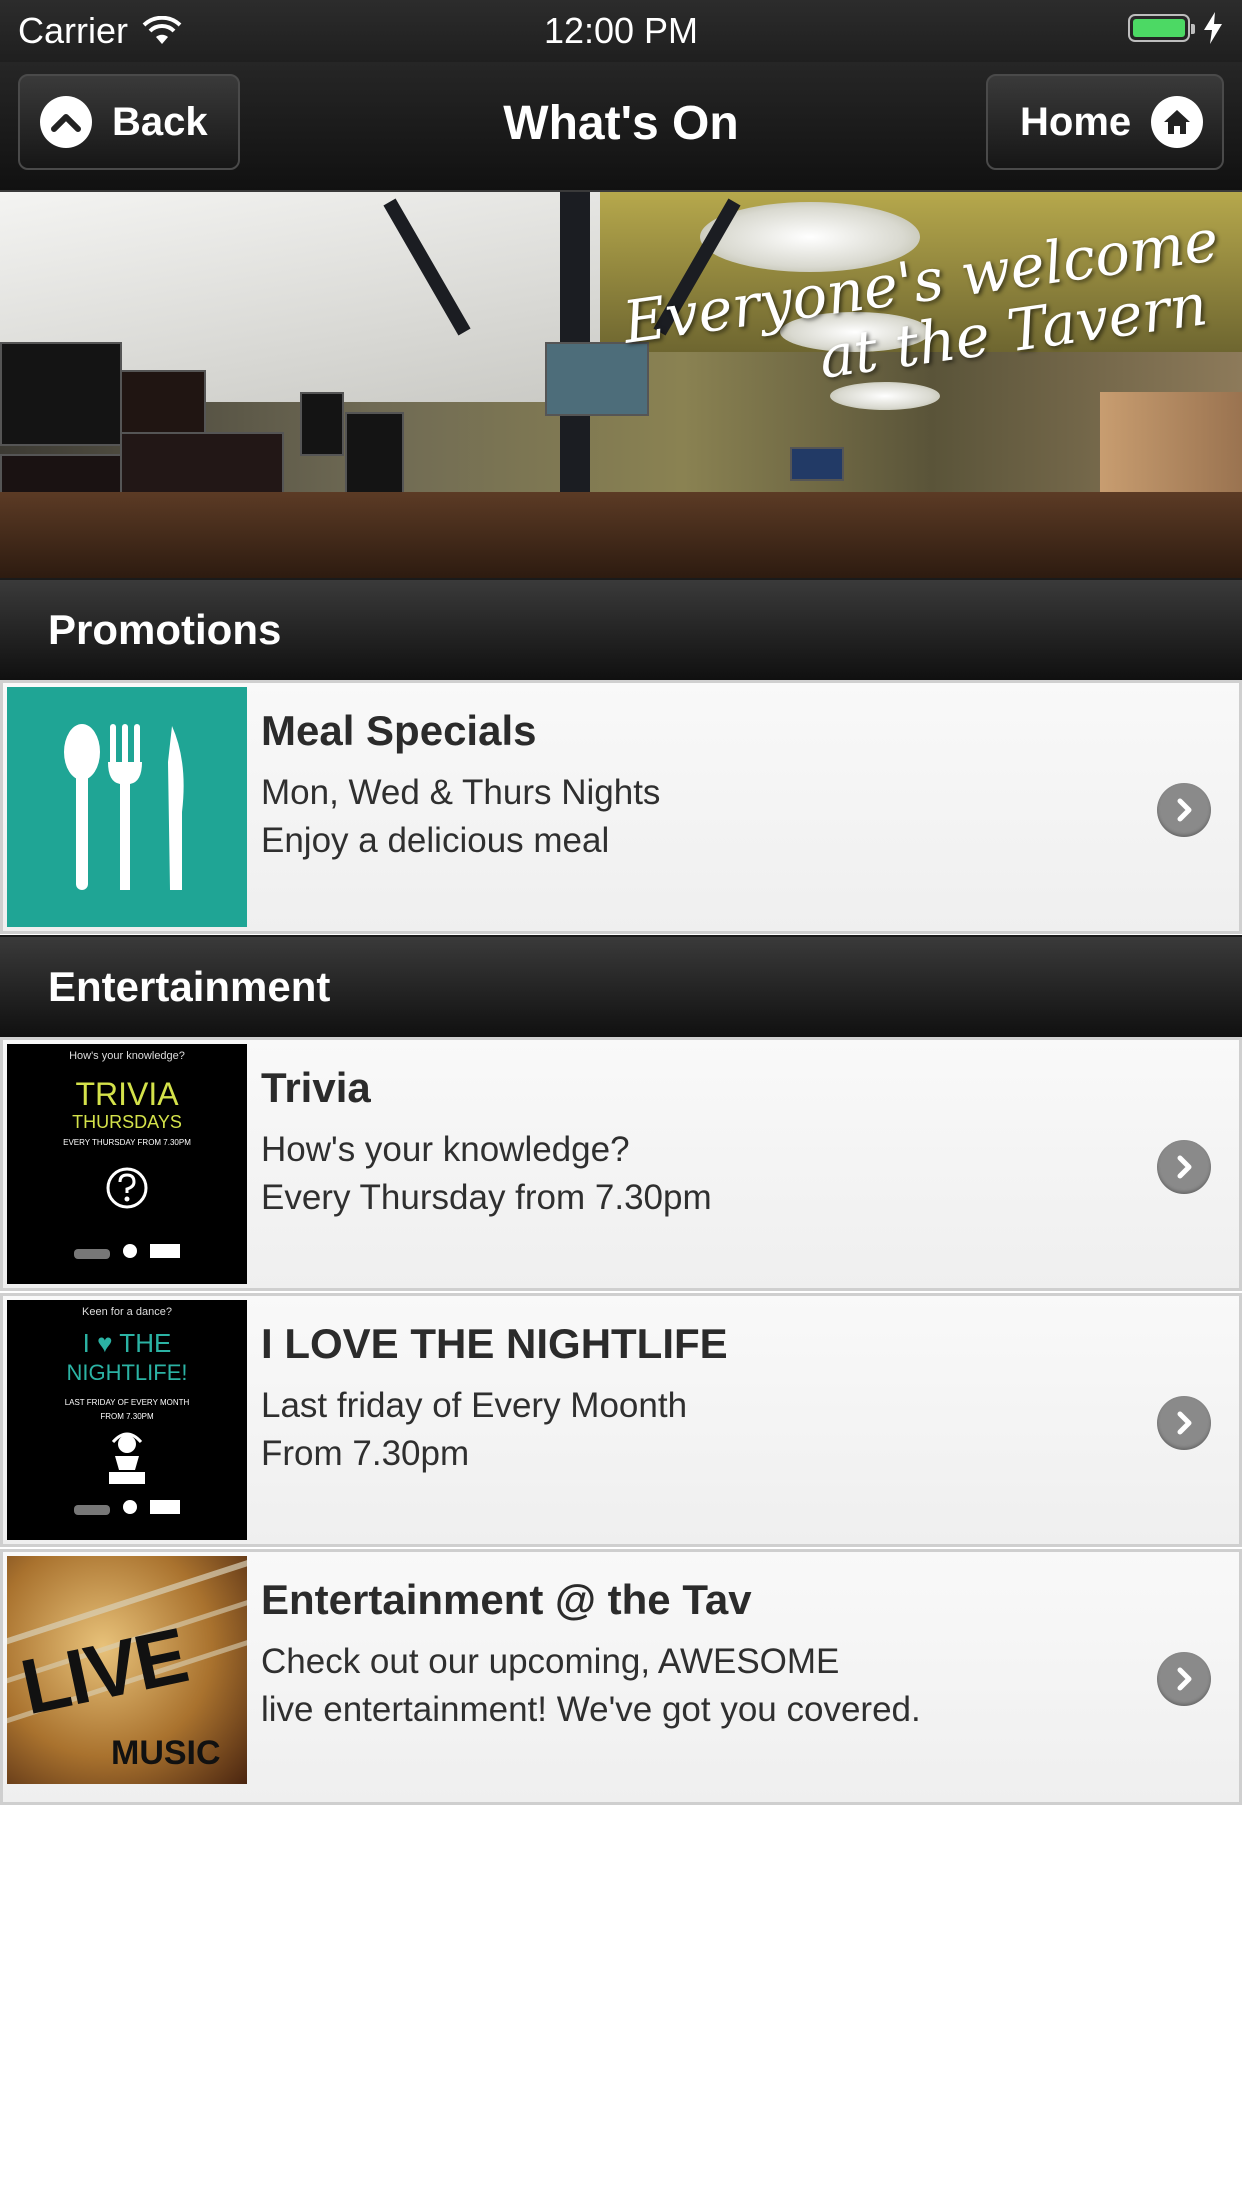  Describe the element at coordinates (365, 1453) in the screenshot. I see `item-description: From 7.30pm` at that location.